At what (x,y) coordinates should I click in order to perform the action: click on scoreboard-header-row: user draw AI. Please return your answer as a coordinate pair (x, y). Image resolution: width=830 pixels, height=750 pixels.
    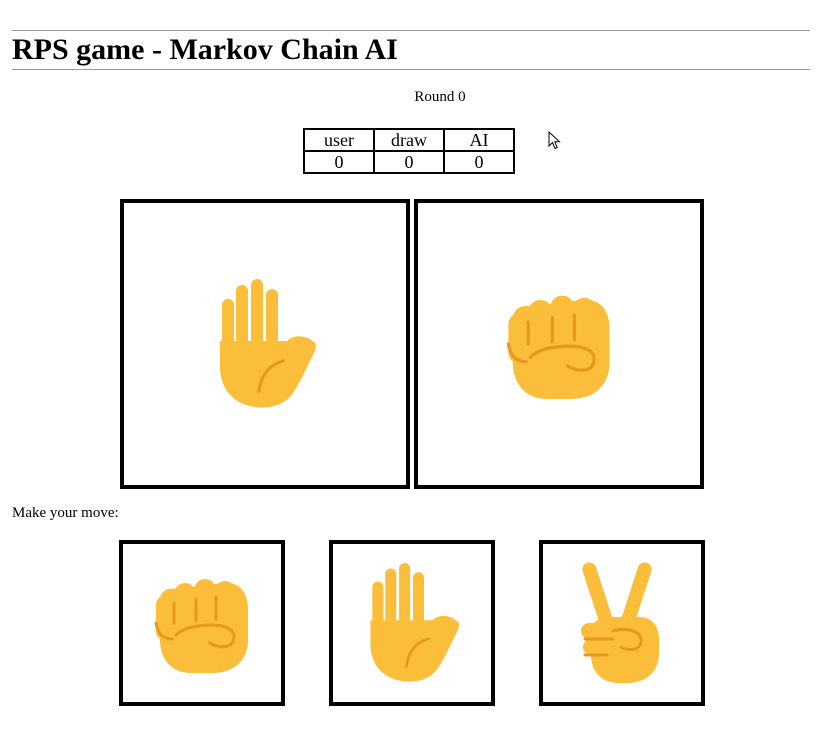
    Looking at the image, I should click on (409, 140).